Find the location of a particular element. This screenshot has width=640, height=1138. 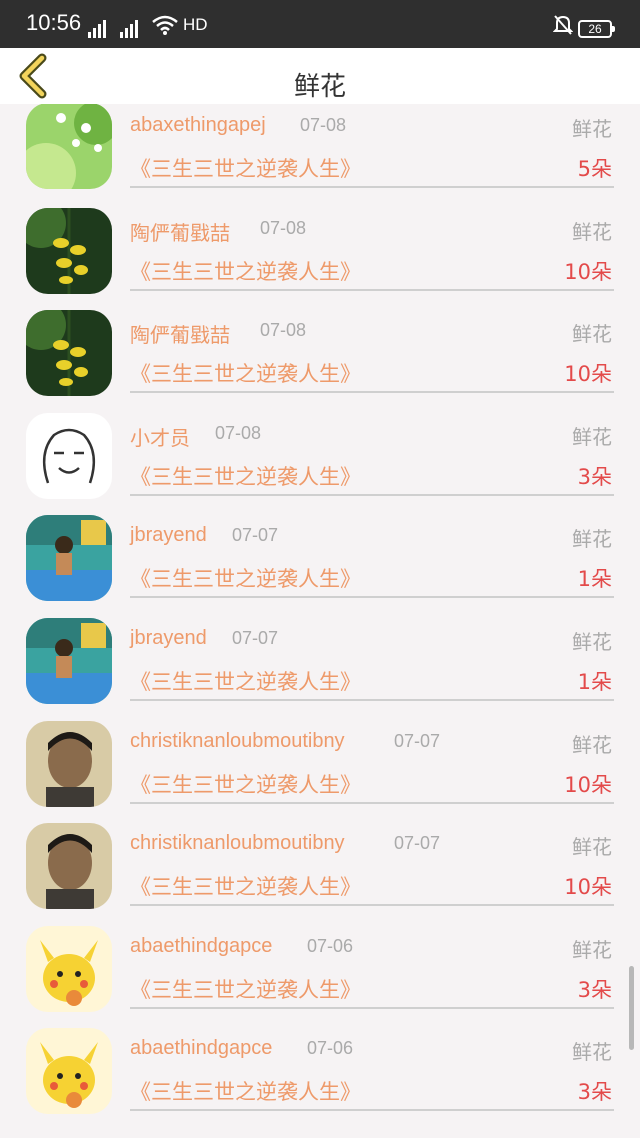

hd-label: HD is located at coordinates (195, 24).